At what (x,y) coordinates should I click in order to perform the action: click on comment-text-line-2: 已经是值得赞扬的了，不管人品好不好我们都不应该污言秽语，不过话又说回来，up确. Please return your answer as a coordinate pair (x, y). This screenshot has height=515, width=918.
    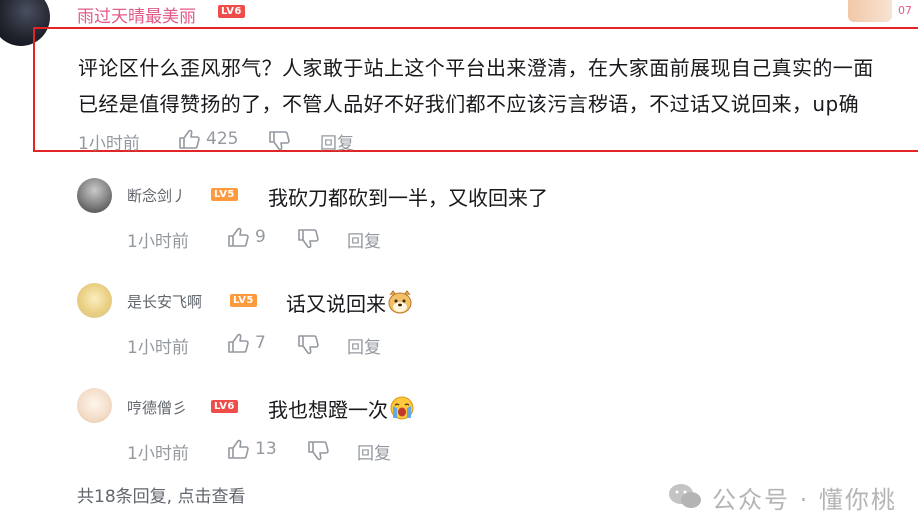
    Looking at the image, I should click on (468, 104).